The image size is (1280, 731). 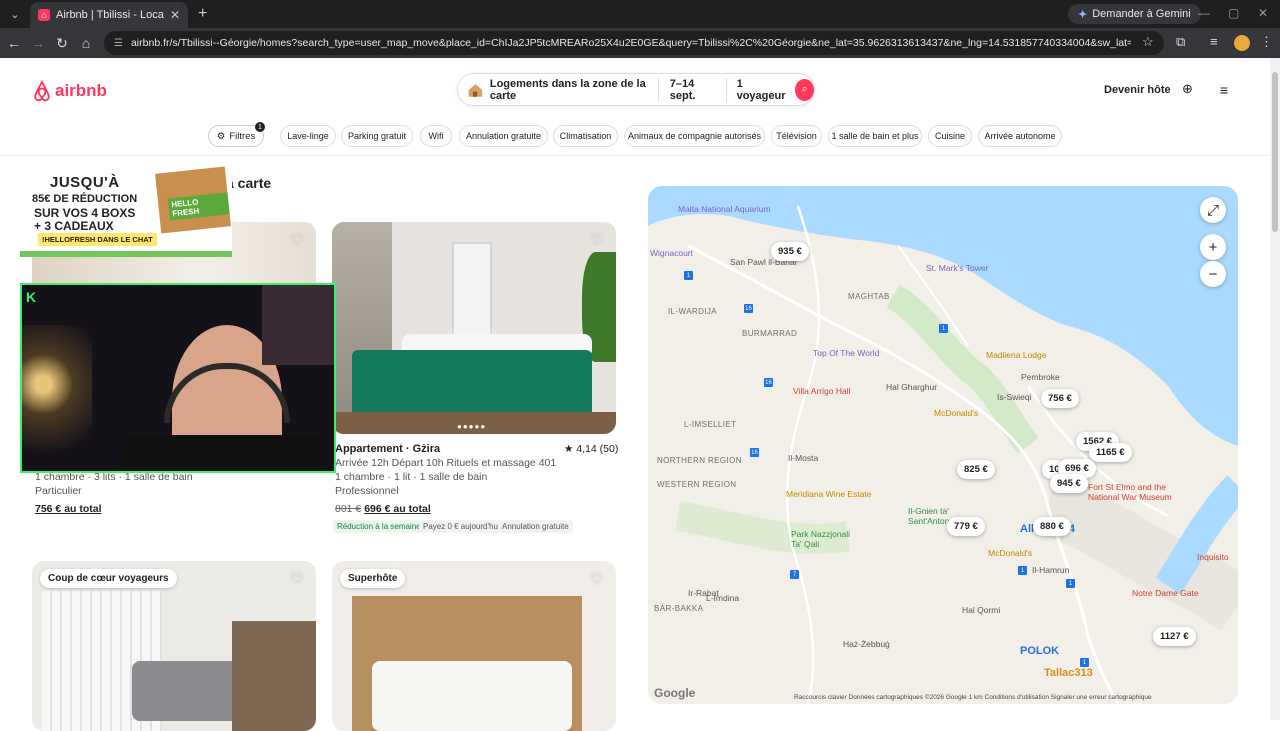 What do you see at coordinates (503, 136) in the screenshot?
I see `chip-free-cancellation: Annulation gratuite` at bounding box center [503, 136].